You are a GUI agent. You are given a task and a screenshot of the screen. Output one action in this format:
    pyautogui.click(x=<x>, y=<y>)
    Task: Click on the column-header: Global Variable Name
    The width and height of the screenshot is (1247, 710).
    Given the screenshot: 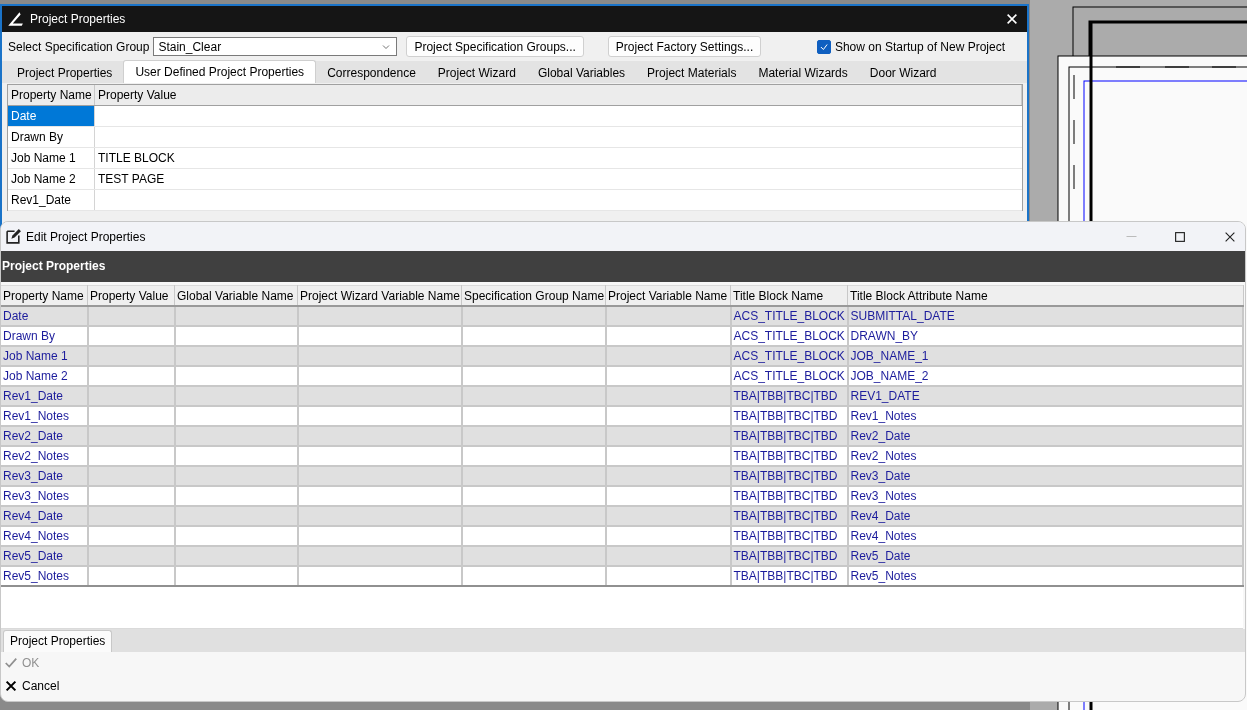 What is the action you would take?
    pyautogui.click(x=236, y=295)
    